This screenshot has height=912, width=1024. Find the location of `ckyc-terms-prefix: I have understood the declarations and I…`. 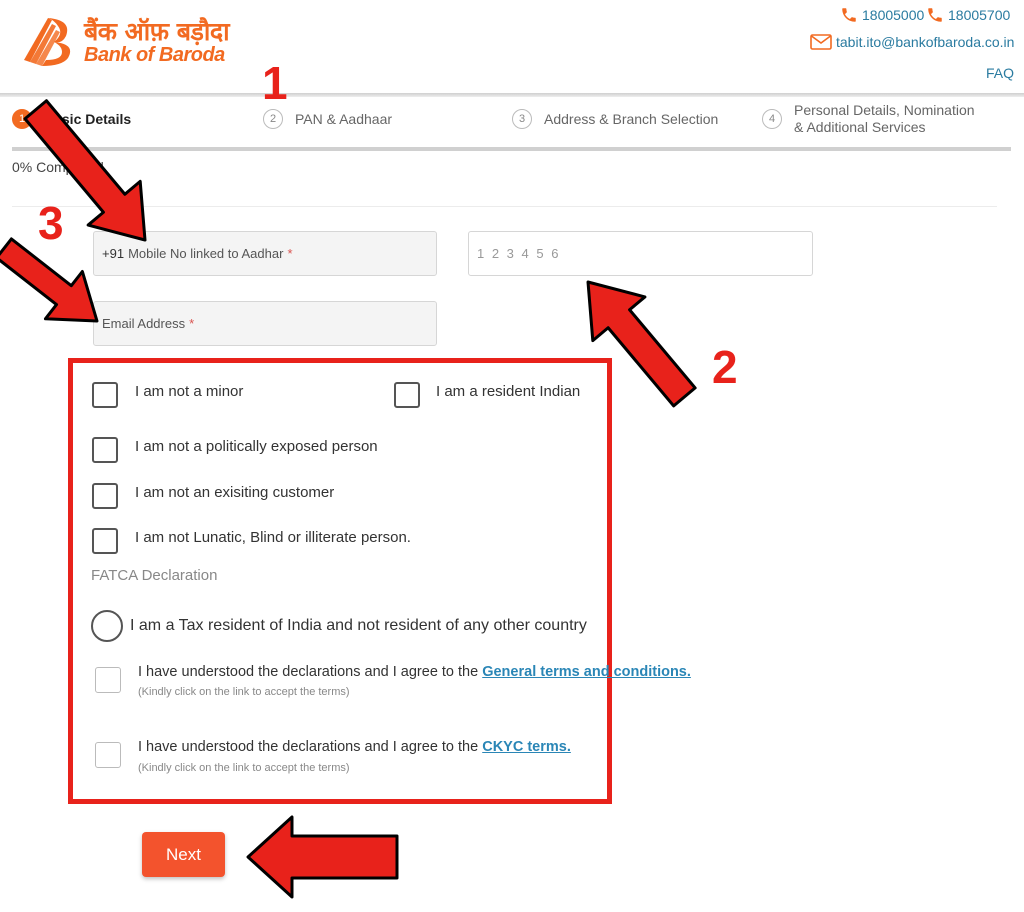

ckyc-terms-prefix: I have understood the declarations and I… is located at coordinates (310, 747).